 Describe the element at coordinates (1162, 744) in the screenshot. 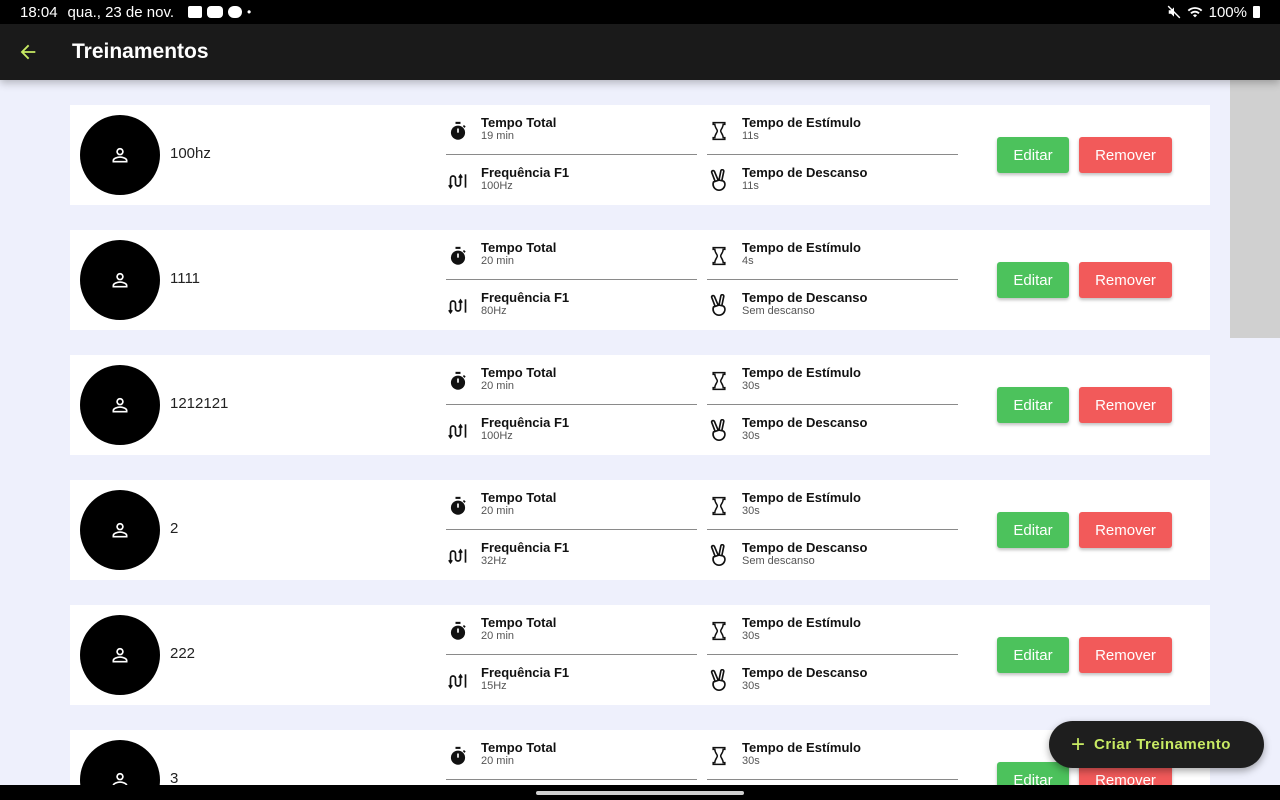

I see `create-training-label: Criar Treinamento` at that location.